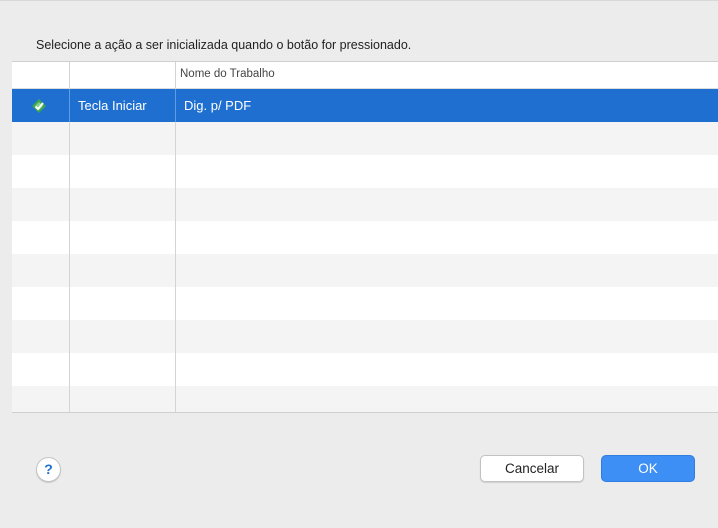  I want to click on row-icon-cell, so click(40, 105).